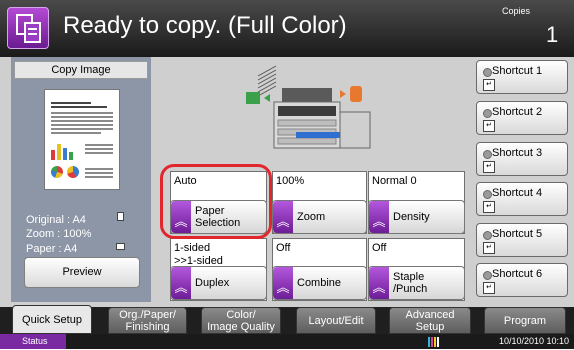 This screenshot has width=574, height=350. What do you see at coordinates (192, 248) in the screenshot?
I see `duplex-value-line1: 1-sided` at bounding box center [192, 248].